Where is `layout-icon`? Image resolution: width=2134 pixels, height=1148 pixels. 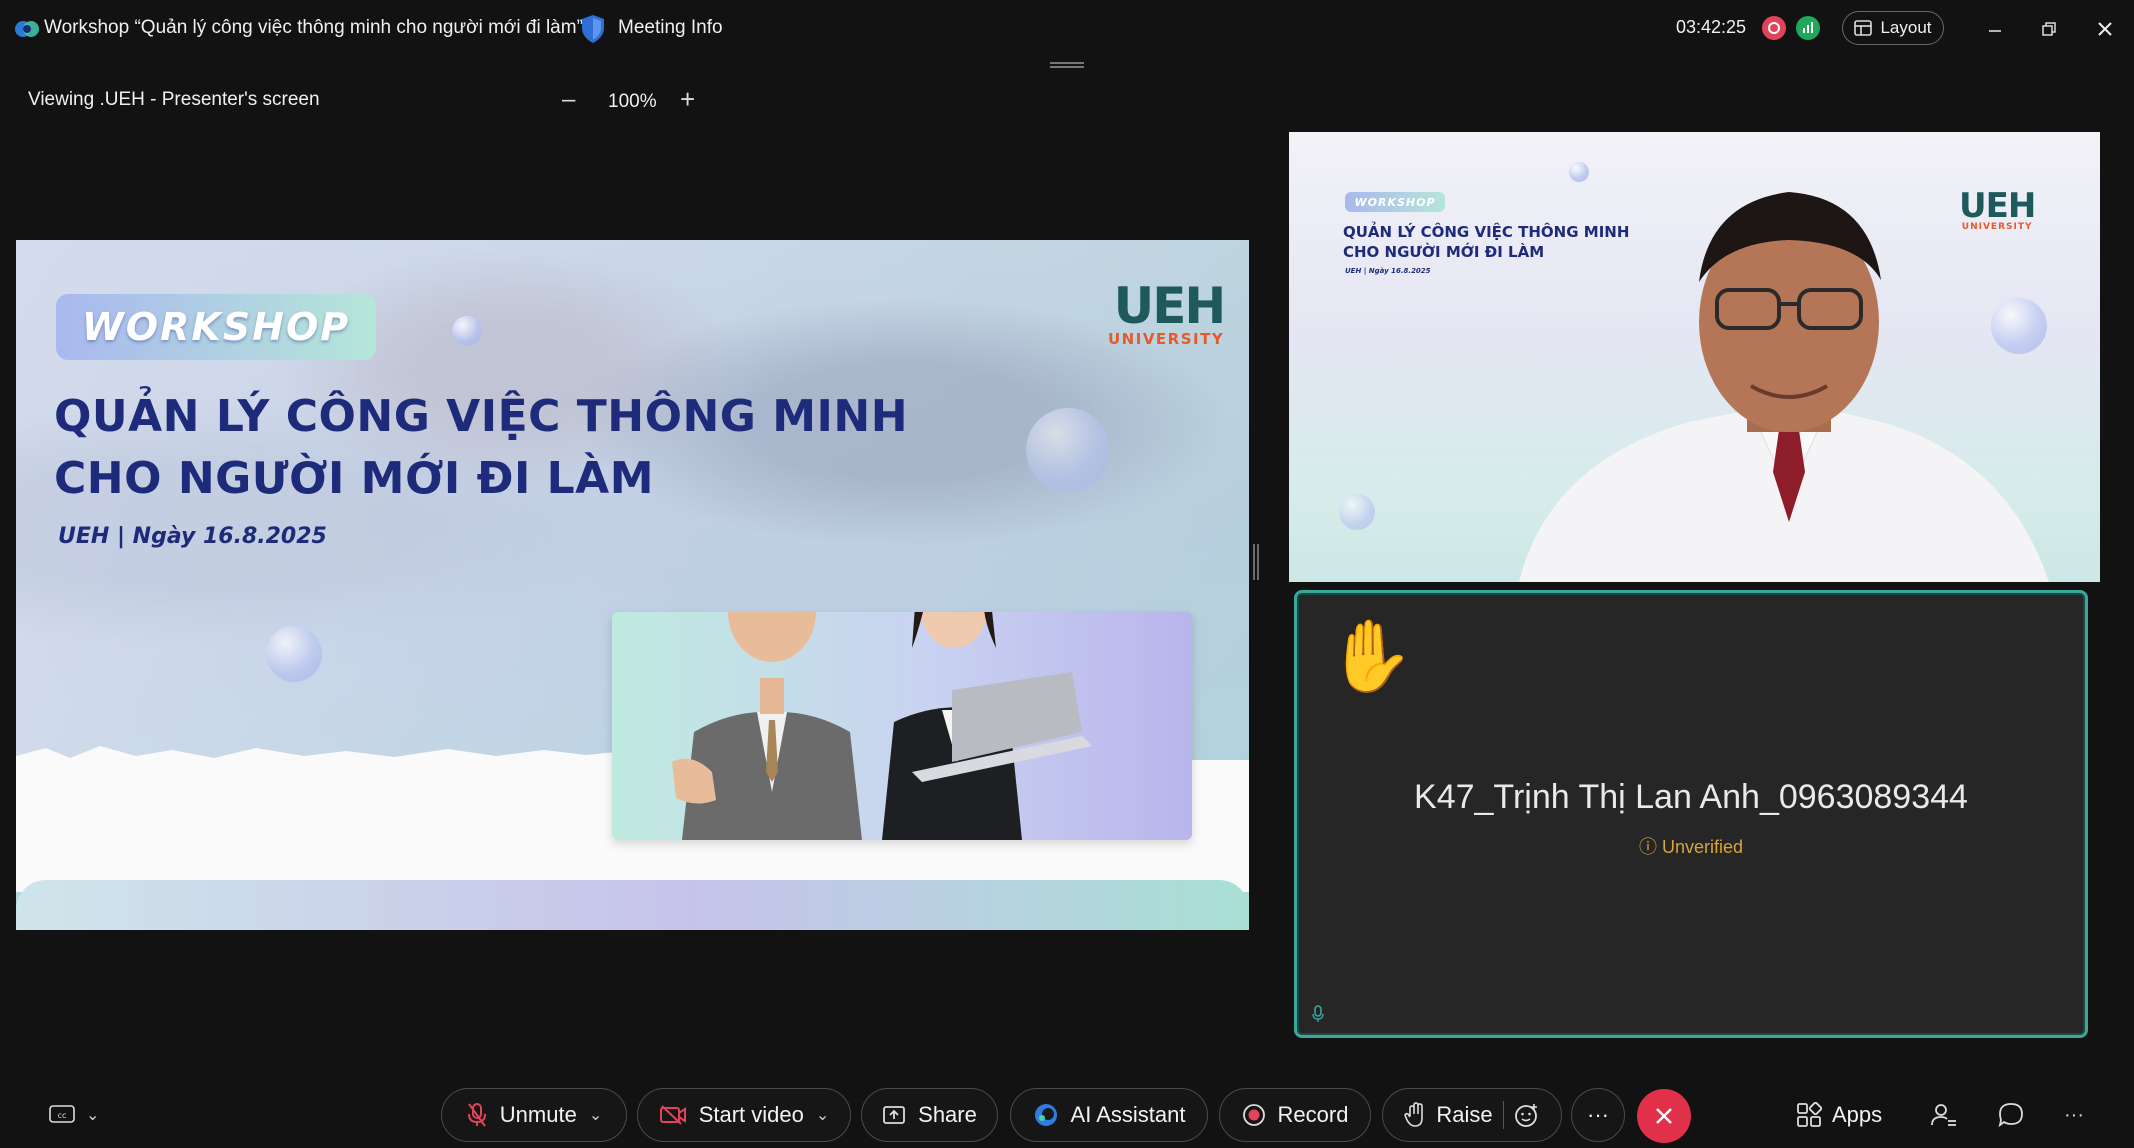 layout-icon is located at coordinates (1863, 28).